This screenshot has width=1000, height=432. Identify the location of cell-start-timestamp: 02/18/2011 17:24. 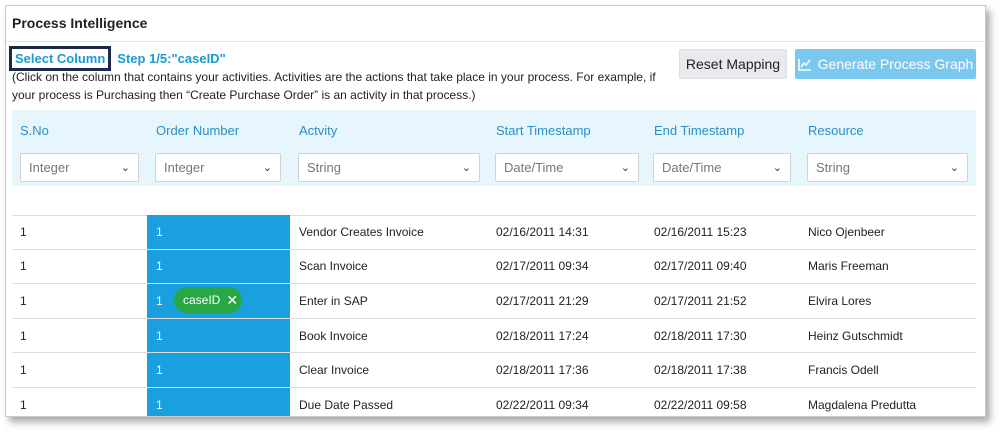
(542, 335).